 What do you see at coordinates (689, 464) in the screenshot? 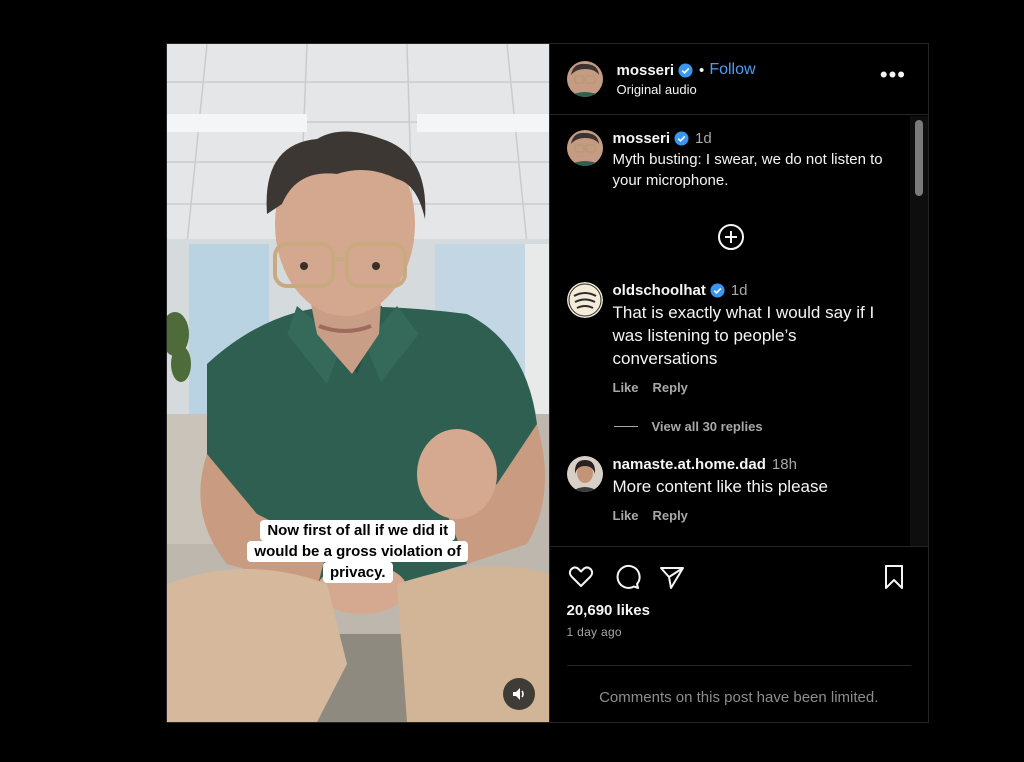
I see `comment-username: namaste.at.home.dad` at bounding box center [689, 464].